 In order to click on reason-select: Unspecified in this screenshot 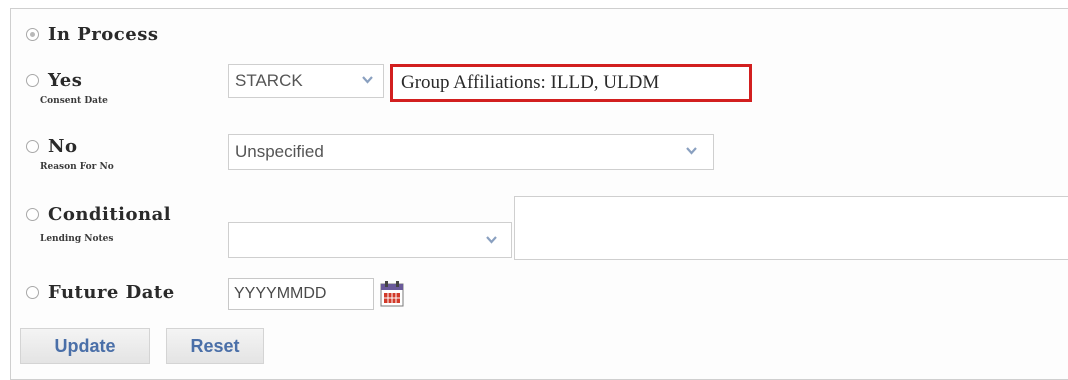, I will do `click(471, 152)`.